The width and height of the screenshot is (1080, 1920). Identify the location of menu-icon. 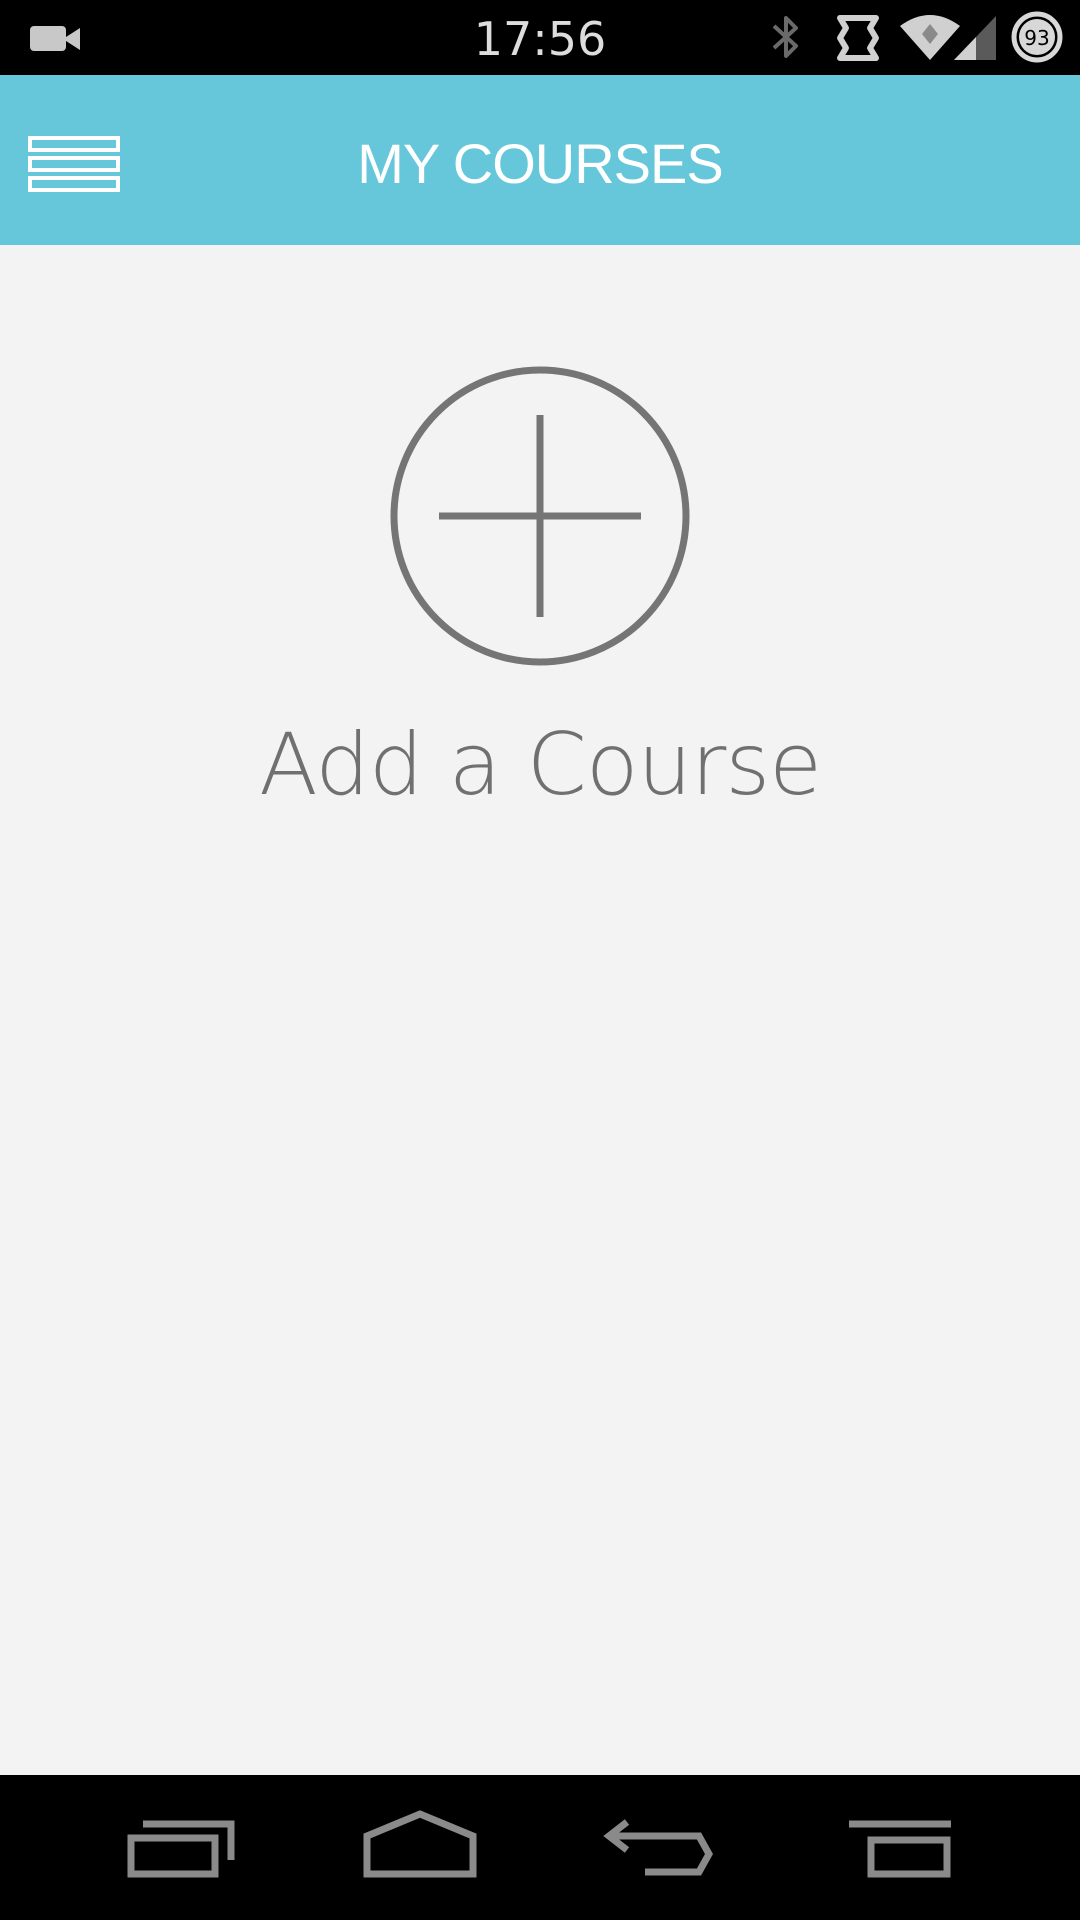
(900, 1847).